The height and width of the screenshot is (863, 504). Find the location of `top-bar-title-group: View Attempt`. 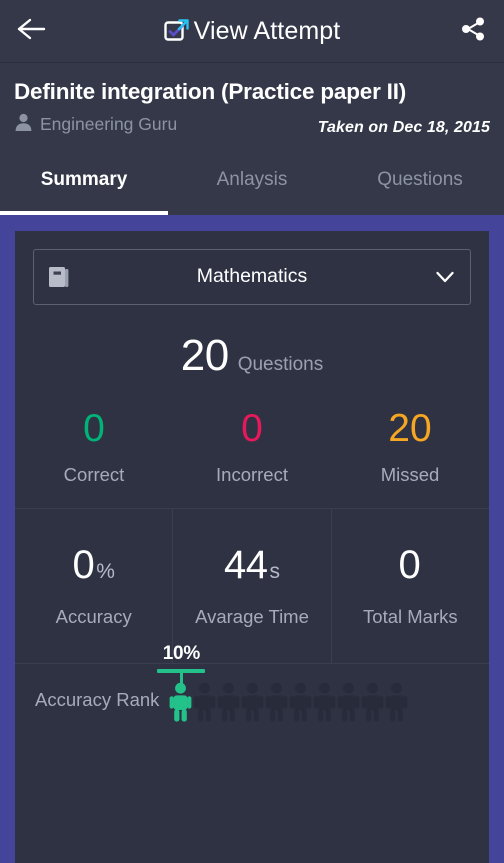

top-bar-title-group: View Attempt is located at coordinates (252, 31).